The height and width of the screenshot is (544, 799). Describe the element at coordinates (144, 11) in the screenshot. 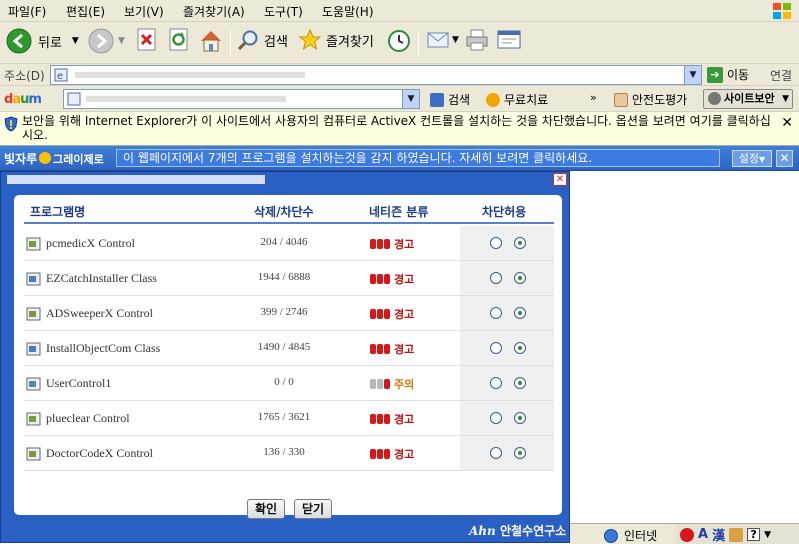

I see `menu-view: 보기(V)` at that location.